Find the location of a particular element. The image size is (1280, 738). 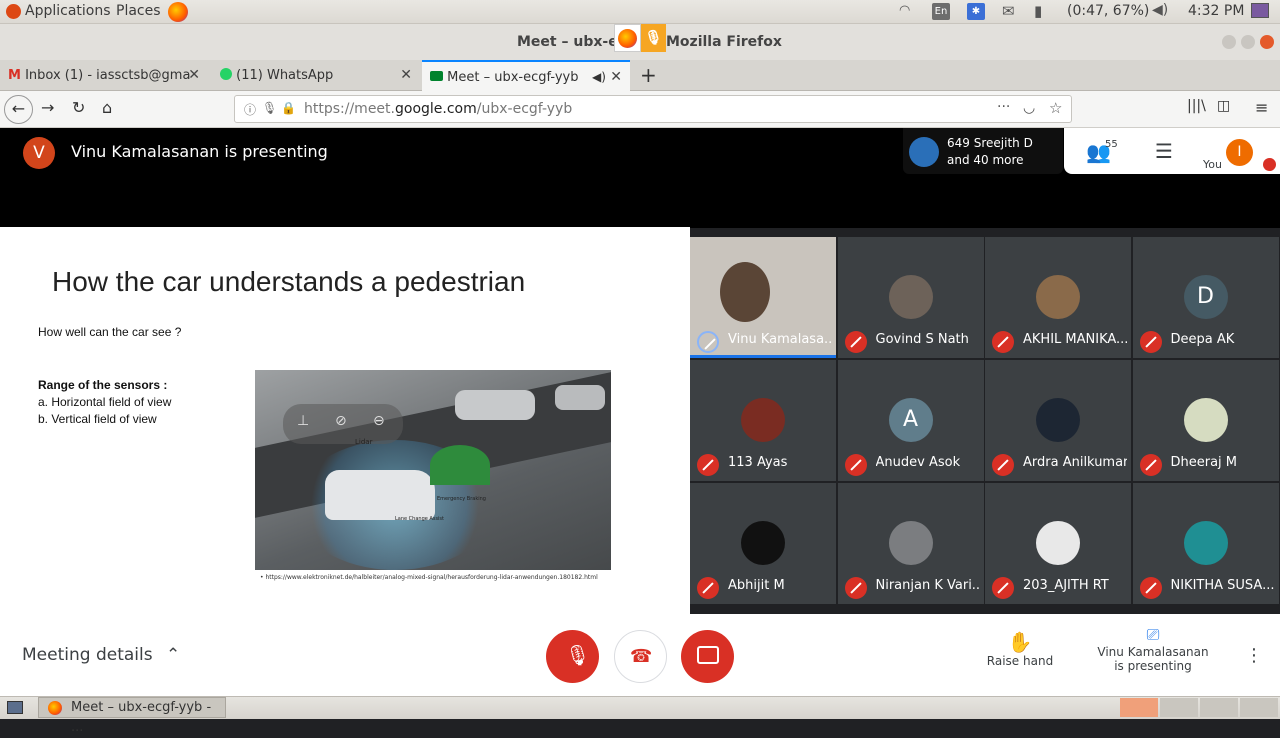

microphone-permission-icon: 🎙 is located at coordinates (269, 108).